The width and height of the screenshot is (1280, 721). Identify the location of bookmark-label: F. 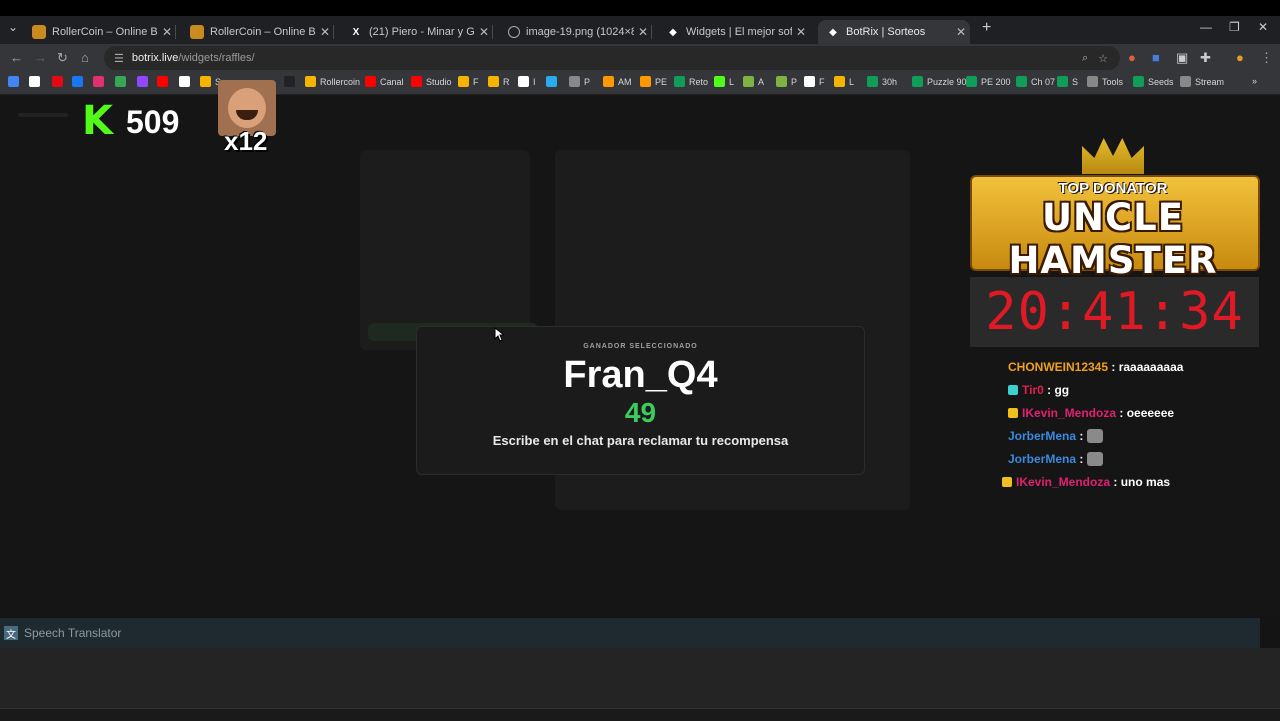
(822, 81).